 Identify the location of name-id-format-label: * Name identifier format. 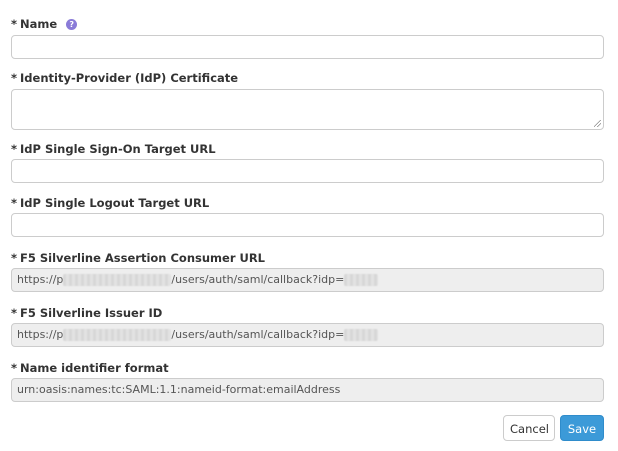
(307, 368).